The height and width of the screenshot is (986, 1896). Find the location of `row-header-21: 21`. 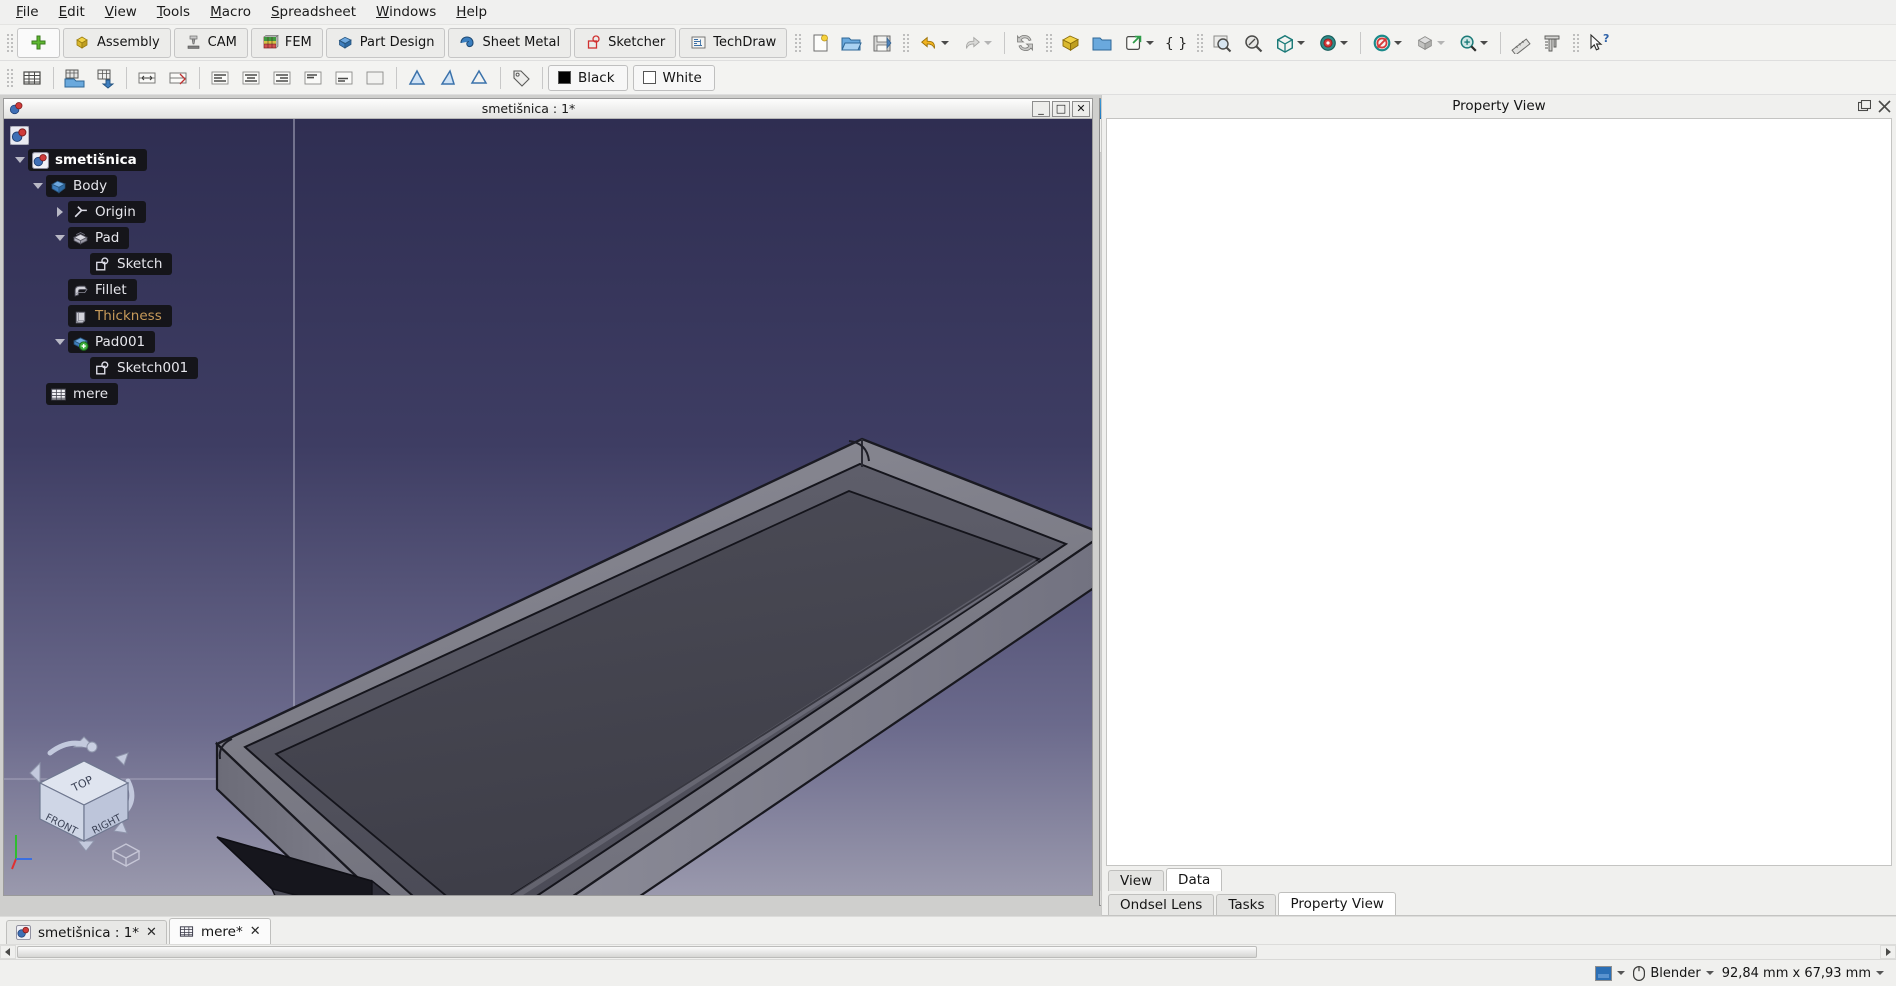

row-header-21: 21 is located at coordinates (1100, 798).